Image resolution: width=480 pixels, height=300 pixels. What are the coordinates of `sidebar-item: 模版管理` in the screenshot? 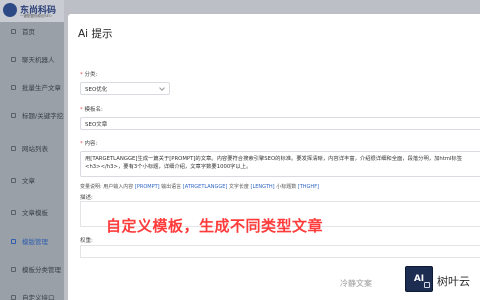 It's located at (32, 241).